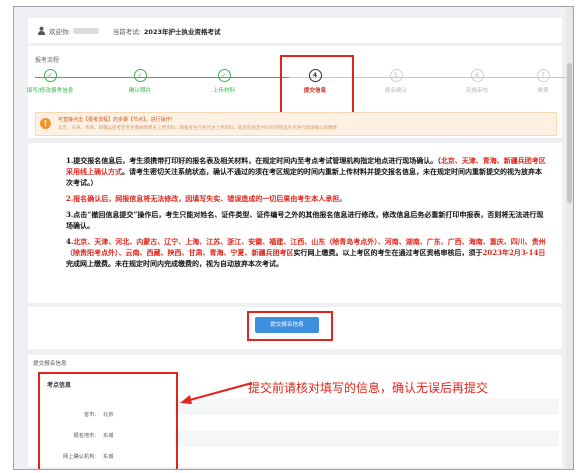  What do you see at coordinates (85, 436) in the screenshot?
I see `info-key: 报名地市:` at bounding box center [85, 436].